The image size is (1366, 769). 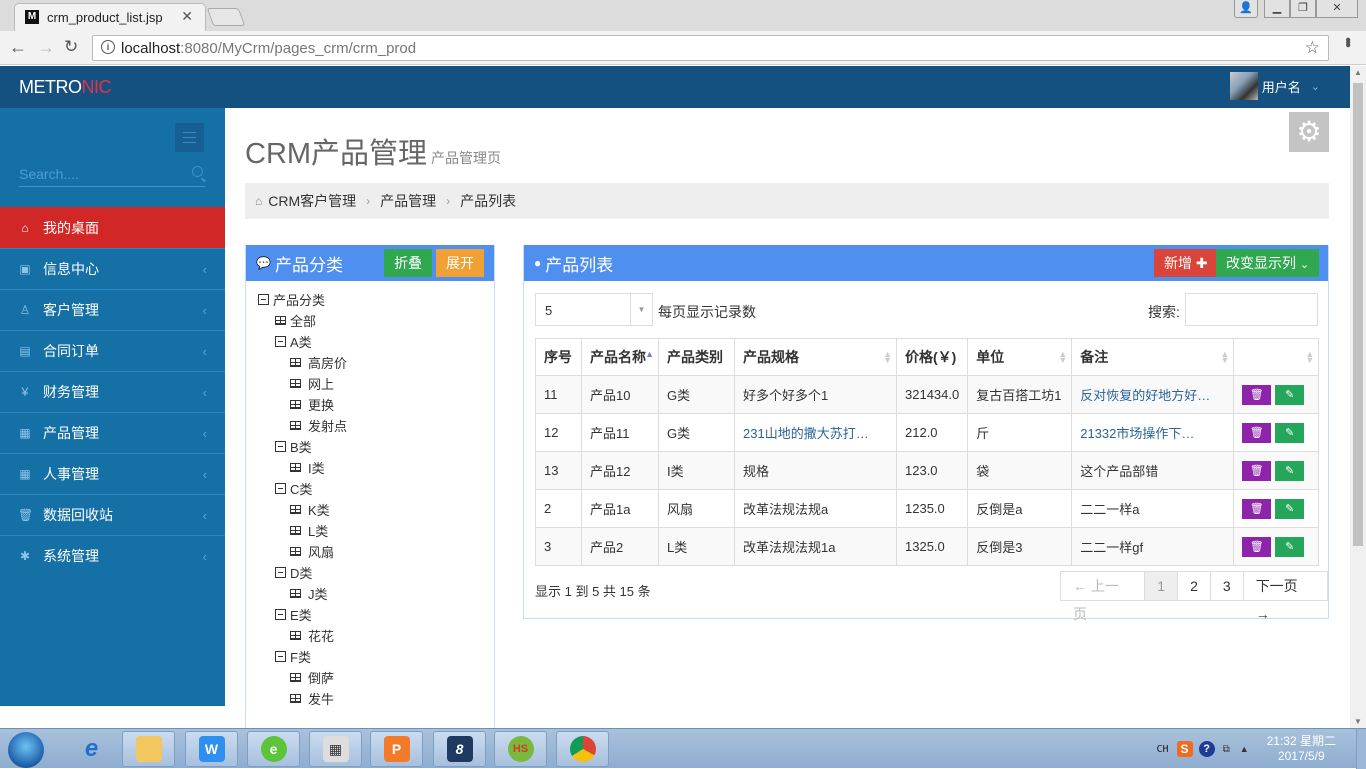 I want to click on tab-close-icon: ✕, so click(x=187, y=16).